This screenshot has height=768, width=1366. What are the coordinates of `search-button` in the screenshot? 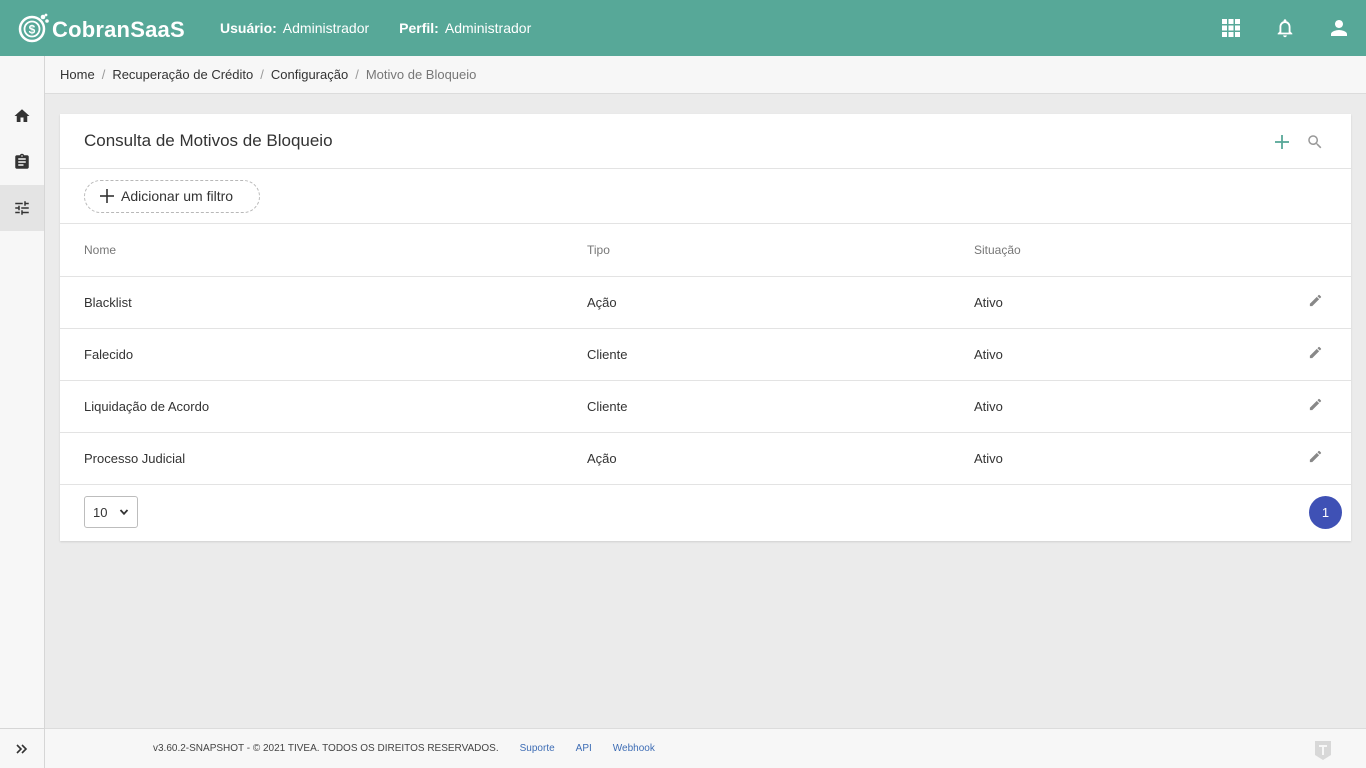 It's located at (1314, 142).